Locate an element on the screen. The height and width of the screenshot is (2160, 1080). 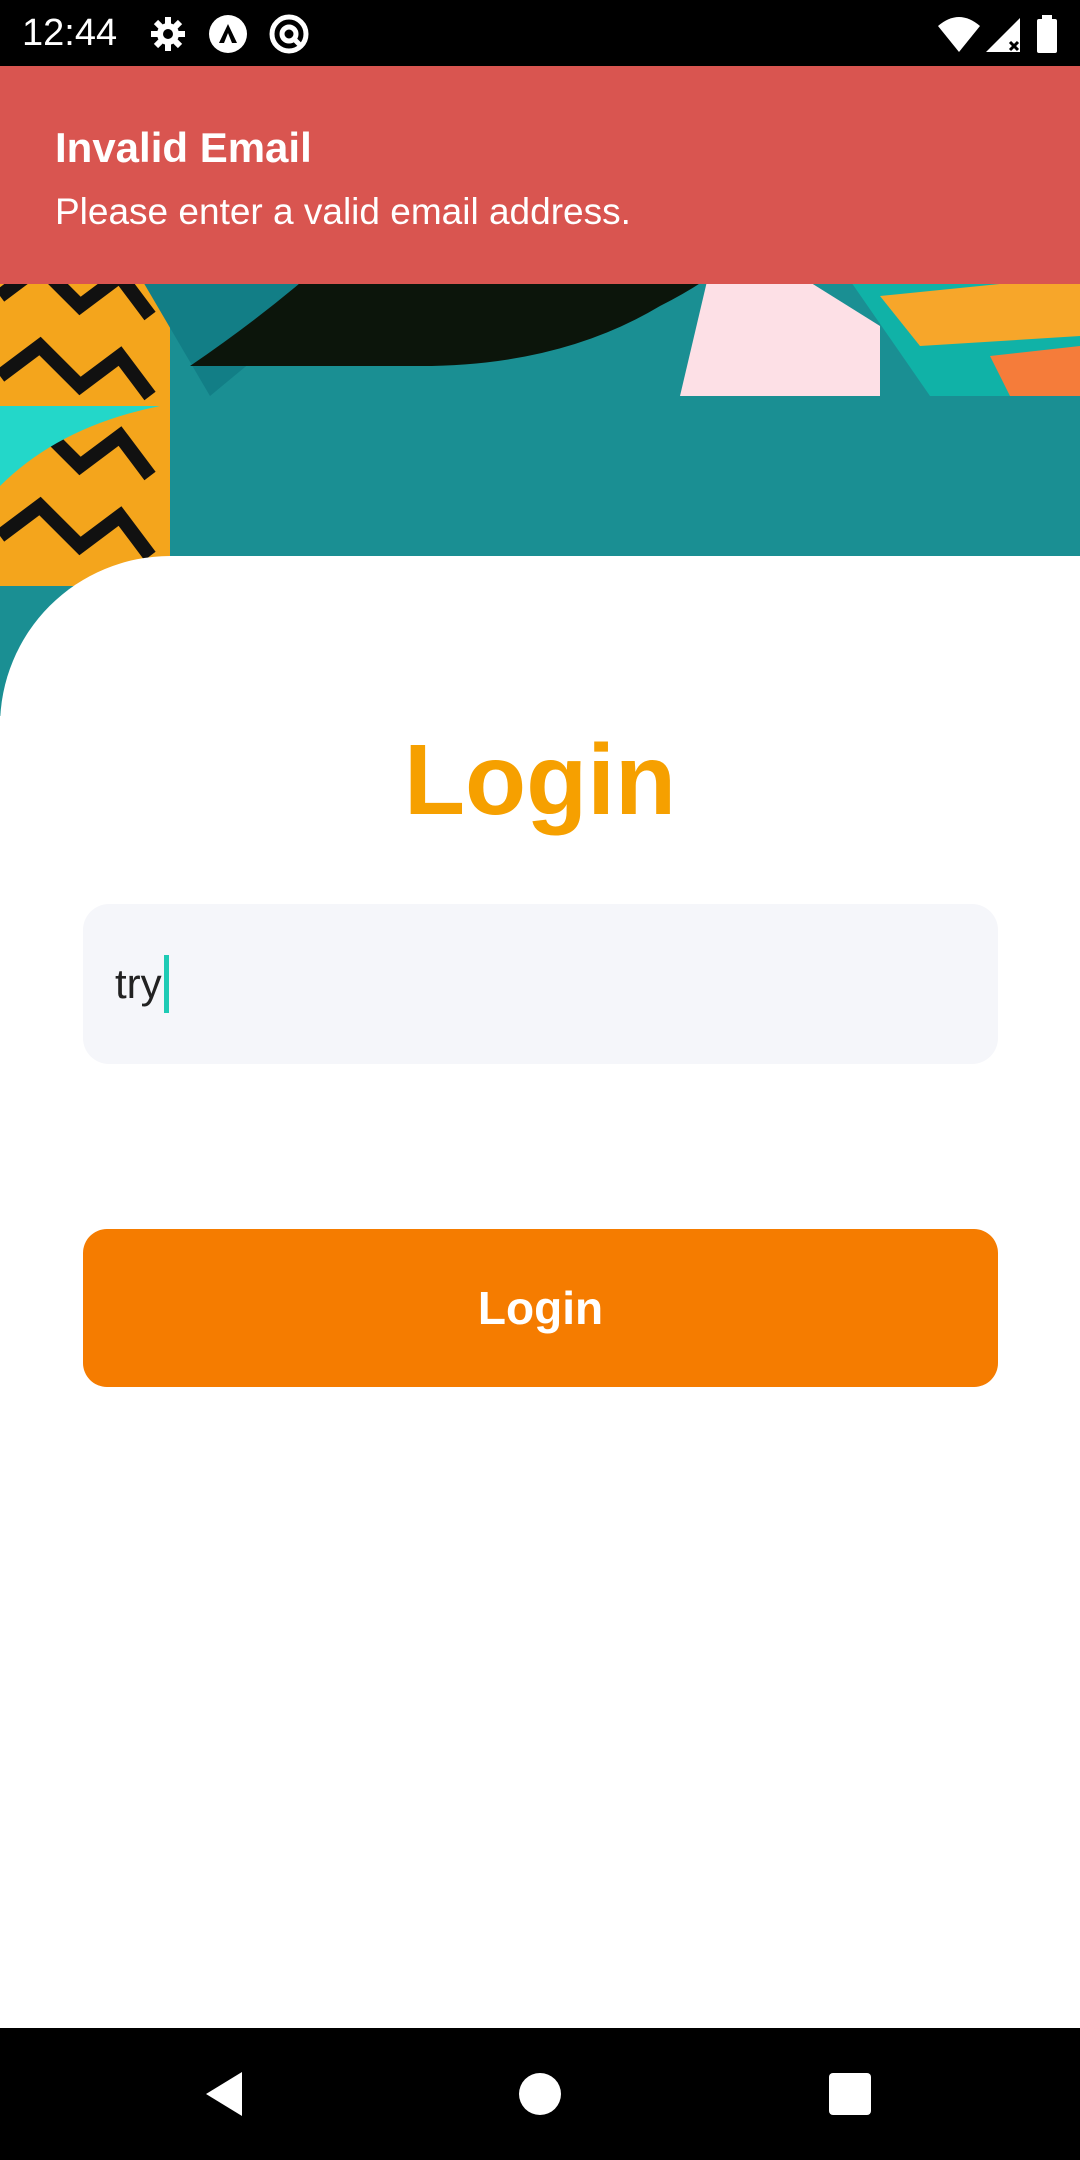
page-title: Login is located at coordinates (540, 780).